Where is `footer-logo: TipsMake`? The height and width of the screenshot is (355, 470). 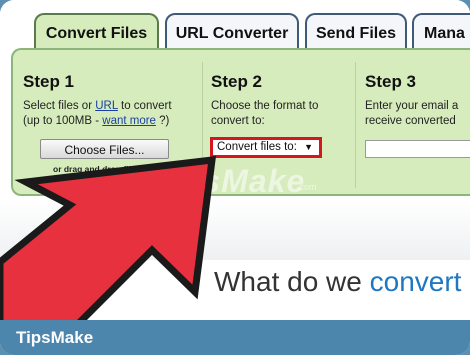 footer-logo: TipsMake is located at coordinates (55, 337).